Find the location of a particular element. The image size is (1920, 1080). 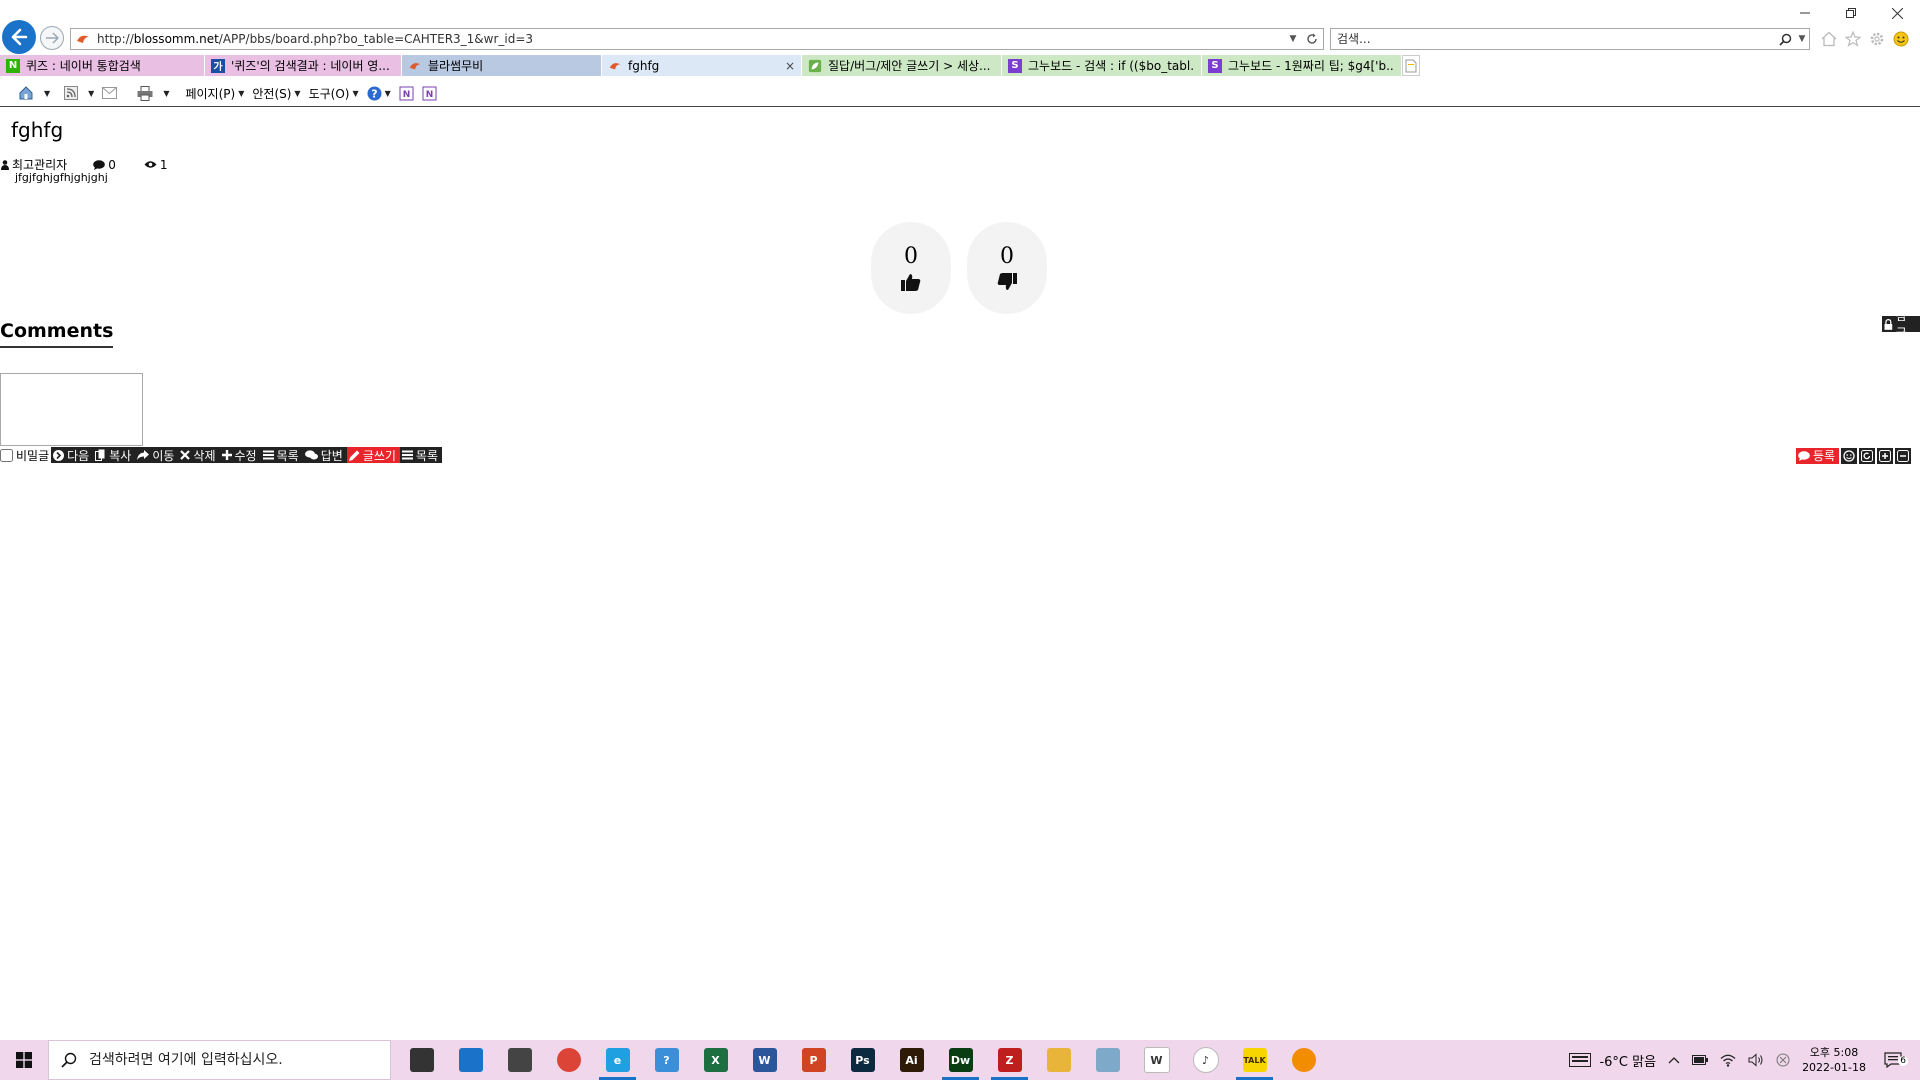

taskbar-search is located at coordinates (219, 1060).